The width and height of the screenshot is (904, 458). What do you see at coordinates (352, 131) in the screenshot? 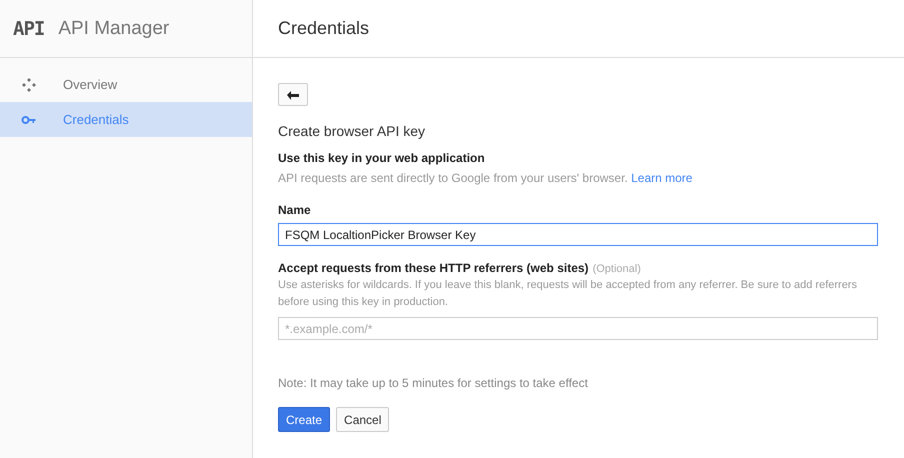
I see `form-heading: Create browser API key` at bounding box center [352, 131].